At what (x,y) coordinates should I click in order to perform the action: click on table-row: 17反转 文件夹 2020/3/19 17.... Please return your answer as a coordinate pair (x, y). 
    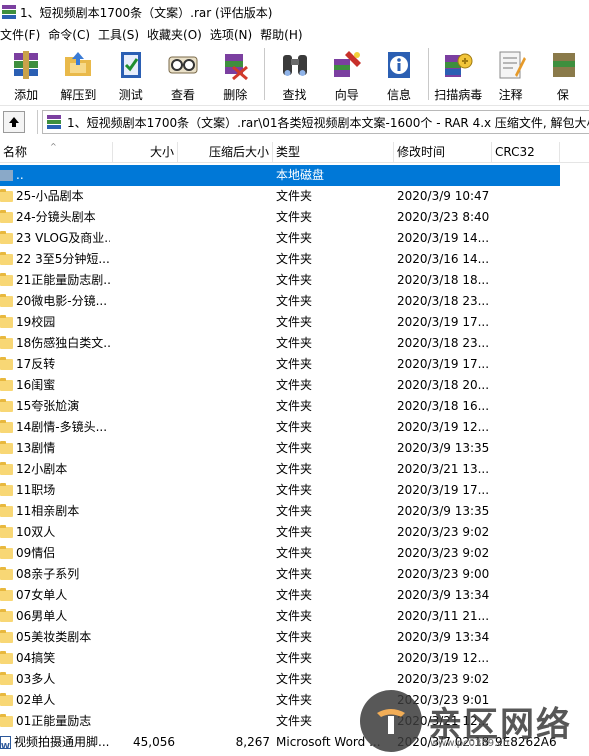
    Looking at the image, I should click on (294, 364).